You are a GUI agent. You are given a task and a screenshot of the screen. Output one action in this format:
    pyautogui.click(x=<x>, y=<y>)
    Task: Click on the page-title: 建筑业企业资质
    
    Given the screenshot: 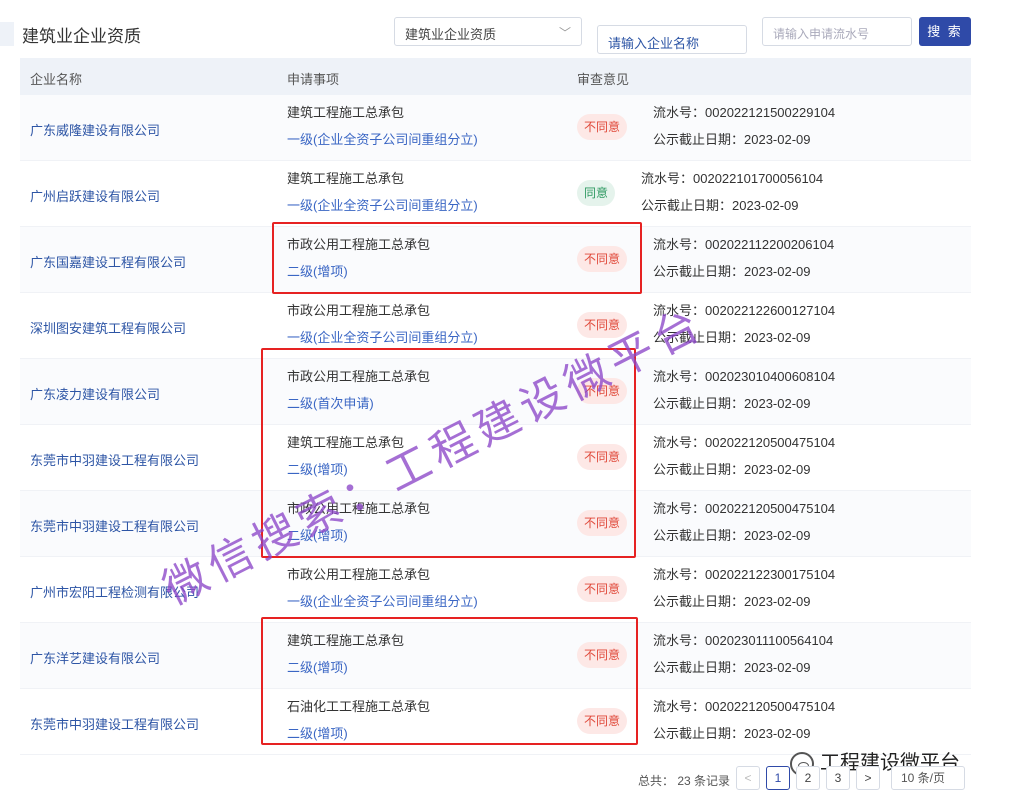 What is the action you would take?
    pyautogui.click(x=81, y=36)
    